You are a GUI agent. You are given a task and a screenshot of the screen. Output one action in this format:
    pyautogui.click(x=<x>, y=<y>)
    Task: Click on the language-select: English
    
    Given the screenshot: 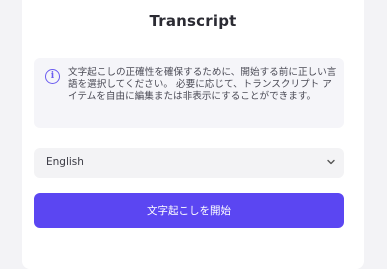 What is the action you would take?
    pyautogui.click(x=189, y=163)
    